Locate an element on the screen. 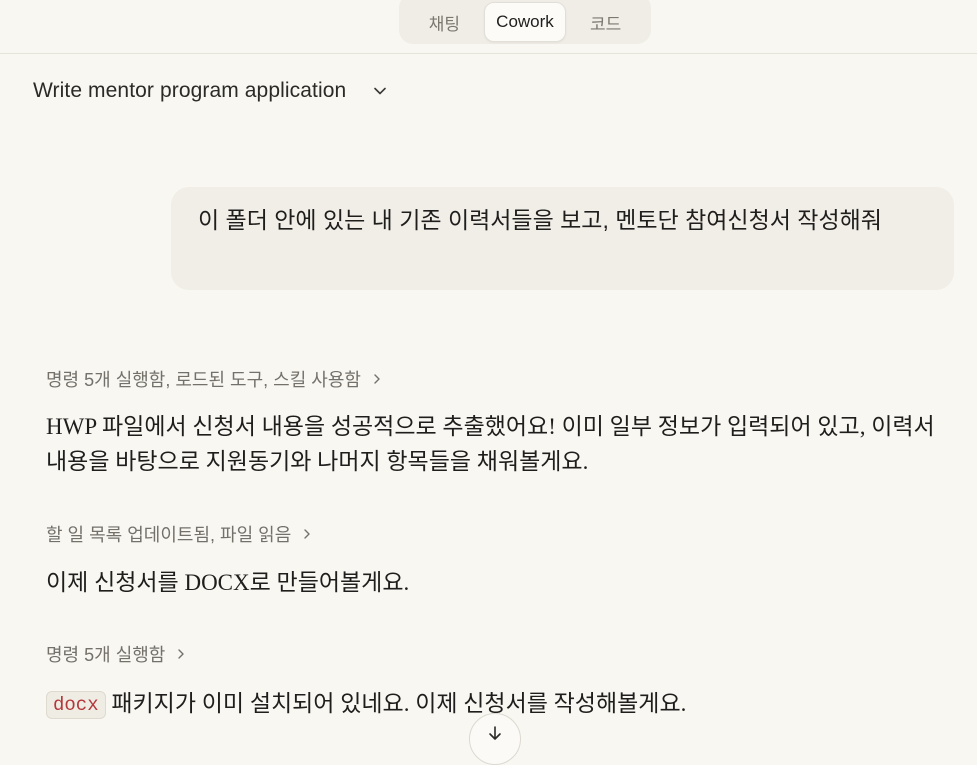 The height and width of the screenshot is (765, 977). chevron-down-icon is located at coordinates (380, 91).